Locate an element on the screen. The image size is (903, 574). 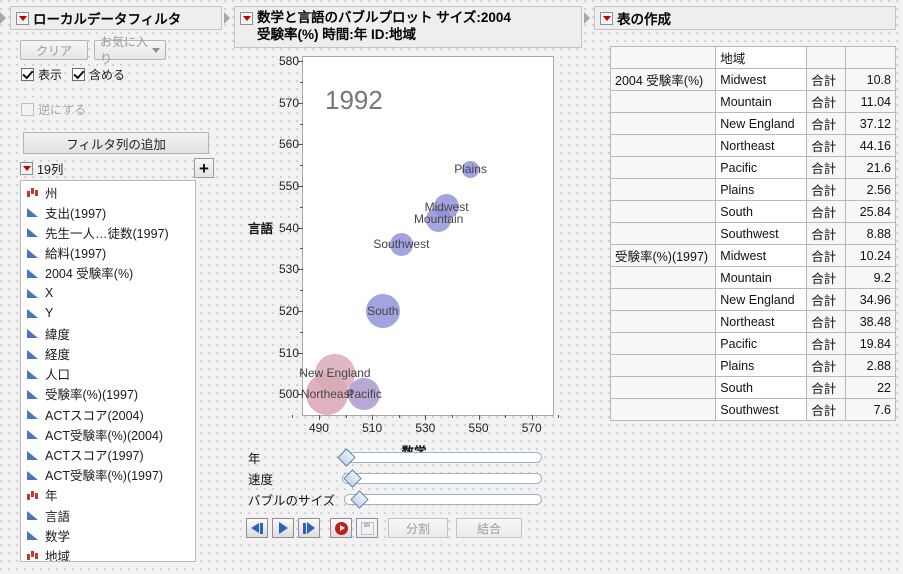
add-column-plus-button: + is located at coordinates (204, 168).